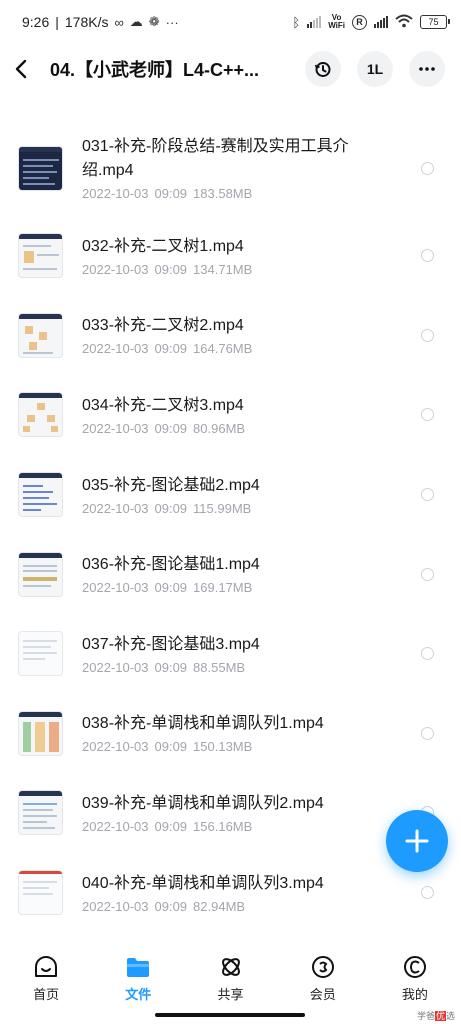  What do you see at coordinates (167, 269) in the screenshot?
I see `file-meta: 2022-10-03 09:09 134.71MB` at bounding box center [167, 269].